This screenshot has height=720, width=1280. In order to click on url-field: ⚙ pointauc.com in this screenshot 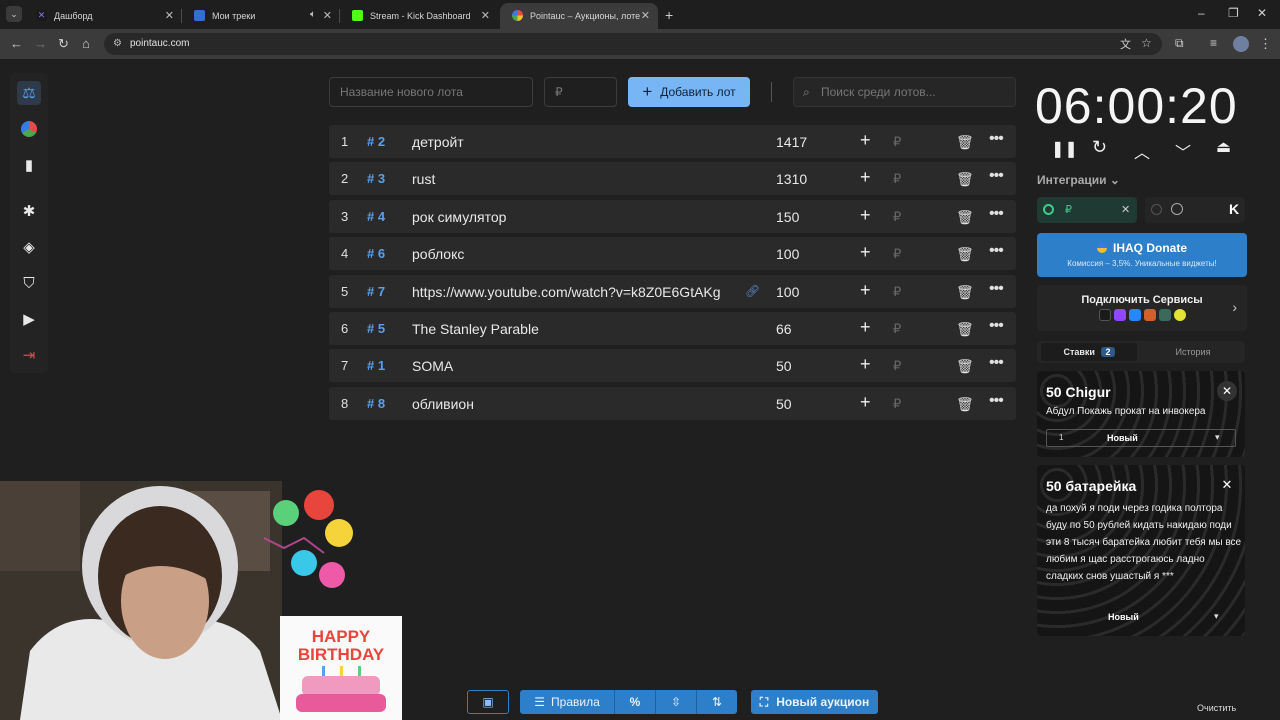, I will do `click(633, 44)`.